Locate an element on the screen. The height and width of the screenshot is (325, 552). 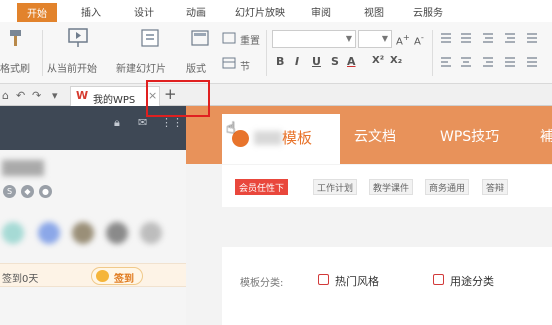
filter-chip-member: 会员任性下 is located at coordinates (262, 187).